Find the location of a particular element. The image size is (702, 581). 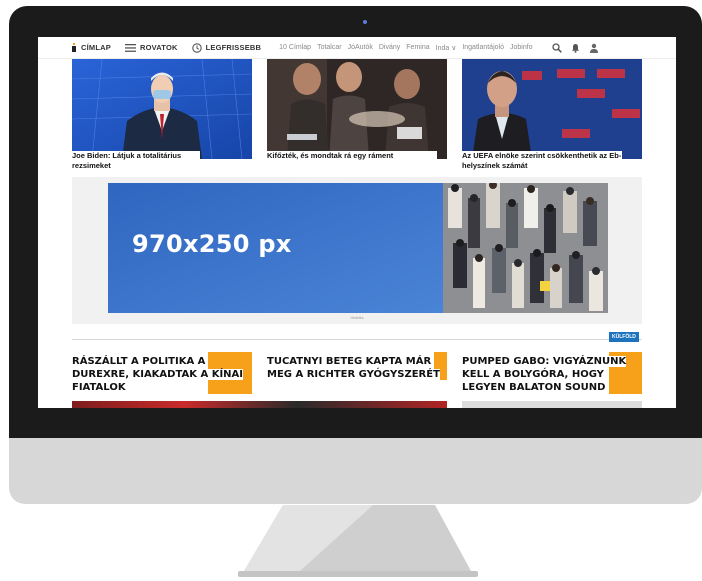

article-image-uefa is located at coordinates (552, 109).